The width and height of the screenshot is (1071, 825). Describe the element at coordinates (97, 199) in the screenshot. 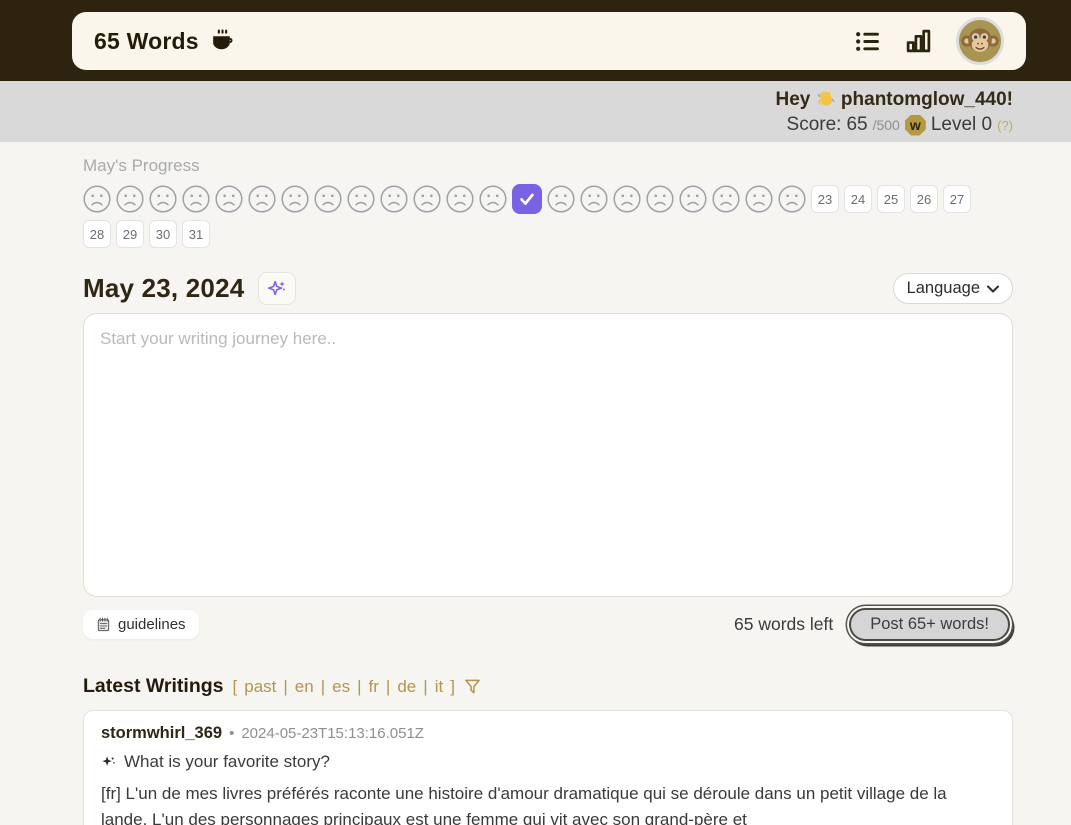

I see `day-1-missed-sad-face-icon` at that location.